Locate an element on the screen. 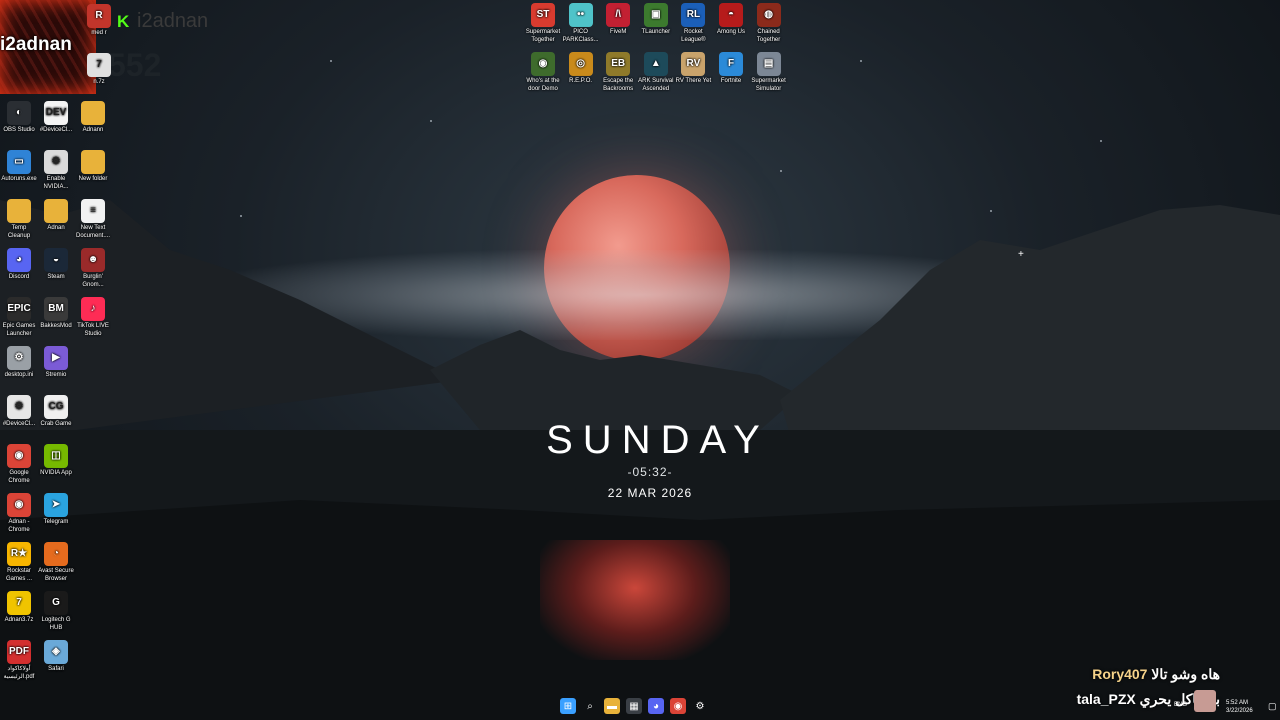 The image size is (1280, 720). search-icon: ⌕ is located at coordinates (590, 706).